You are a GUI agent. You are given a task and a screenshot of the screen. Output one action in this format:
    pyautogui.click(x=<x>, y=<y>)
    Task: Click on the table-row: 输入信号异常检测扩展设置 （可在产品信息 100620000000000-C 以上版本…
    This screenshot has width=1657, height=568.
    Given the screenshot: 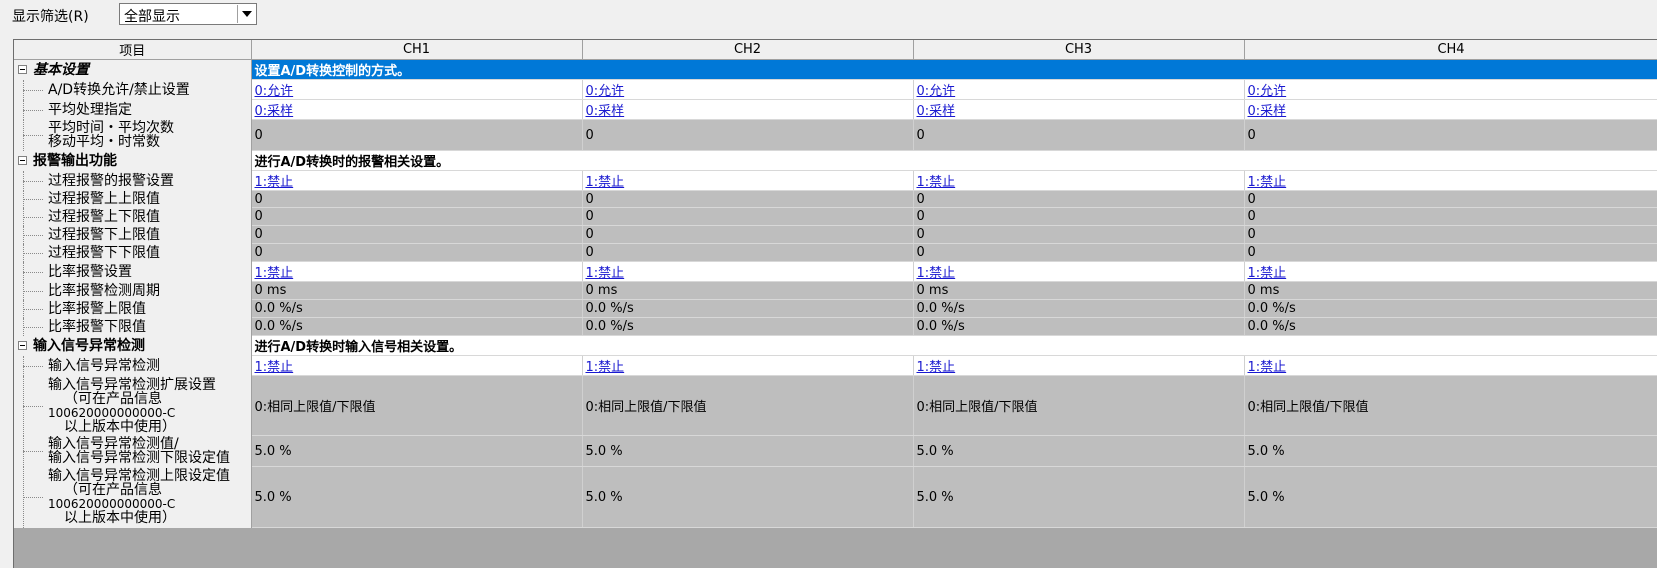 What is the action you would take?
    pyautogui.click(x=835, y=405)
    